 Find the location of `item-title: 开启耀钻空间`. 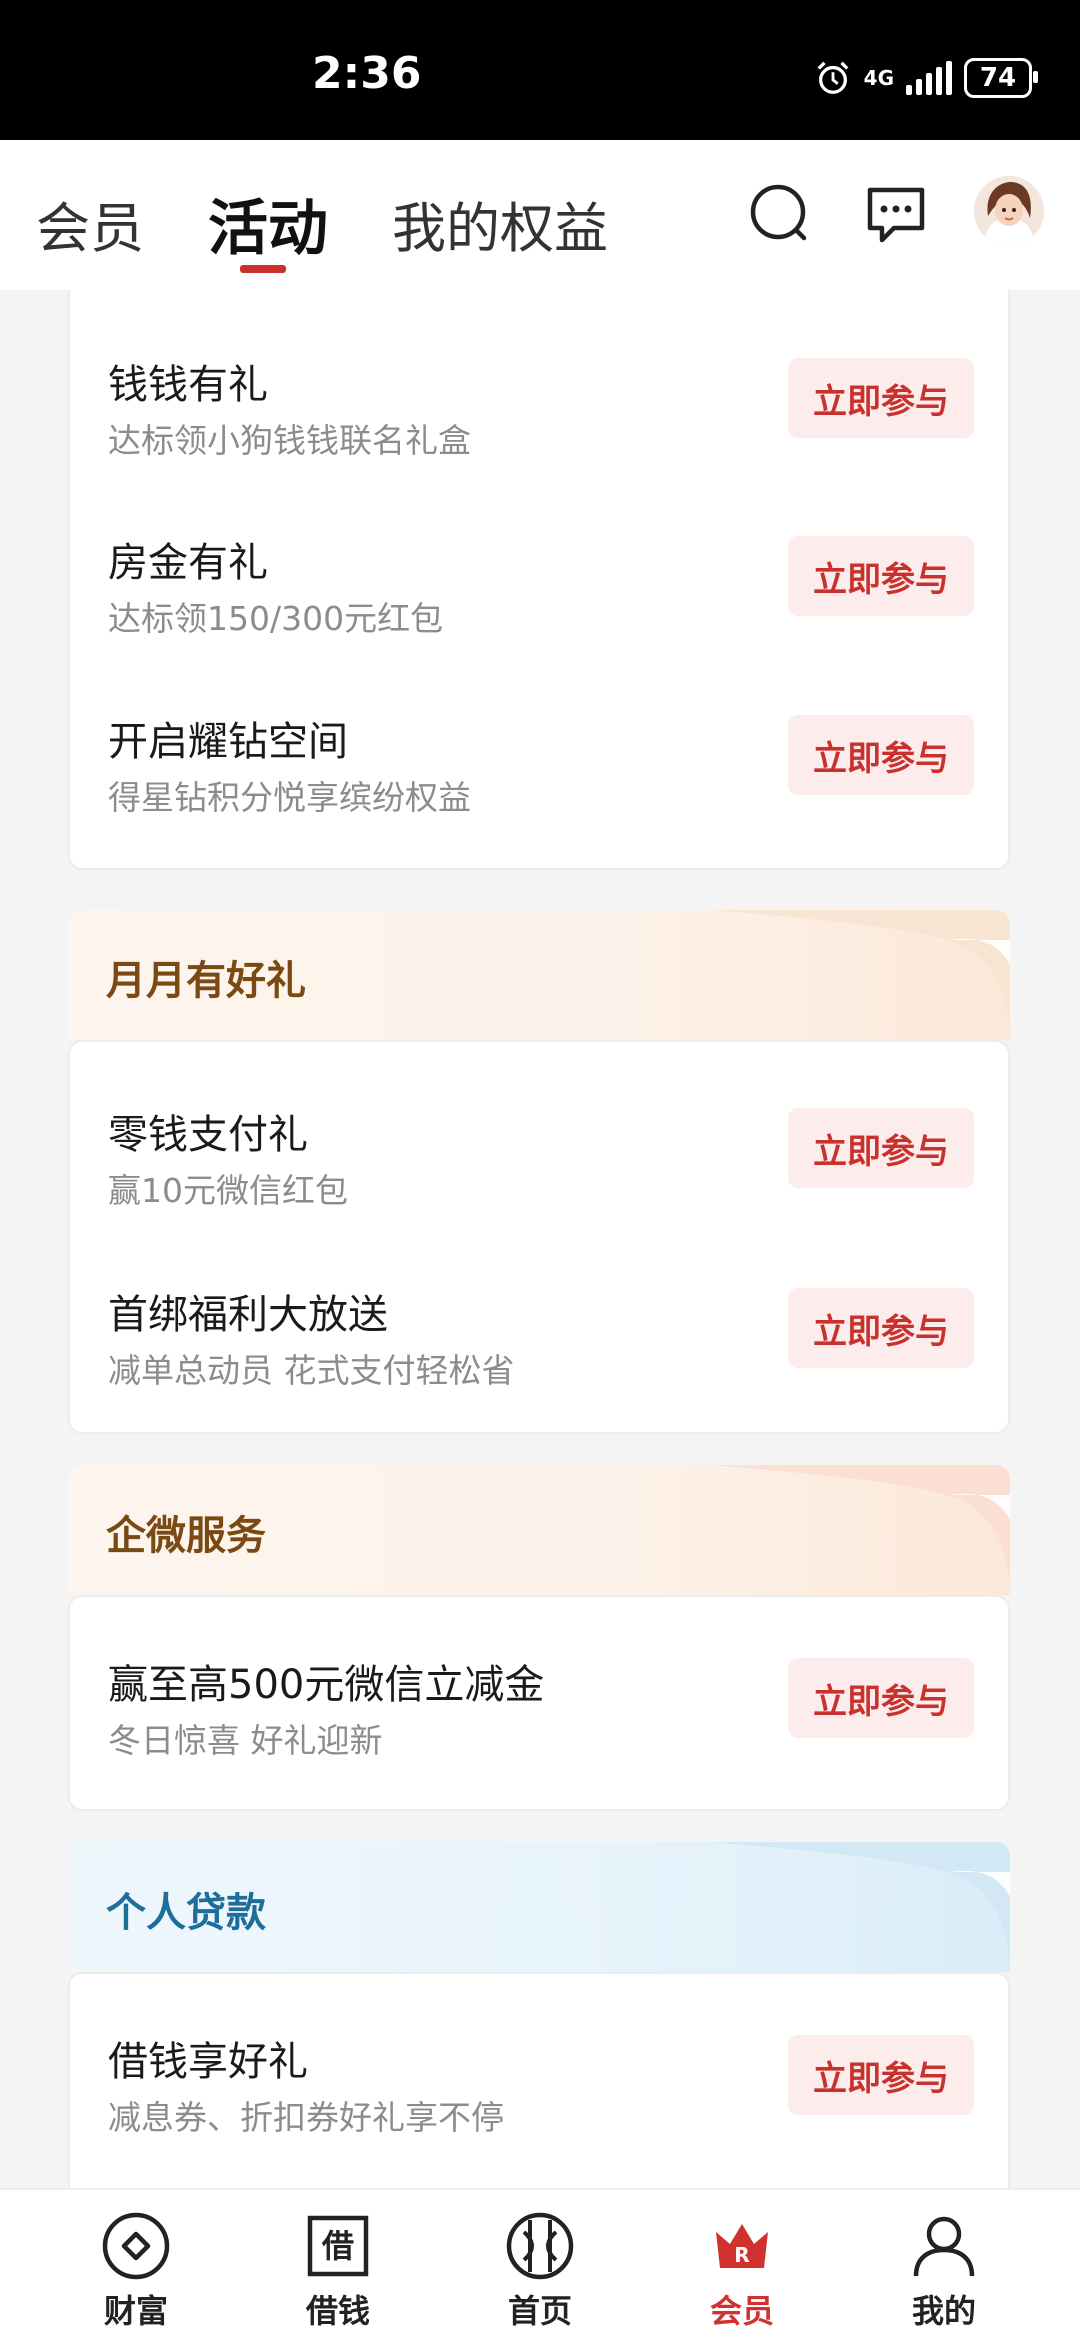

item-title: 开启耀钻空间 is located at coordinates (228, 742).